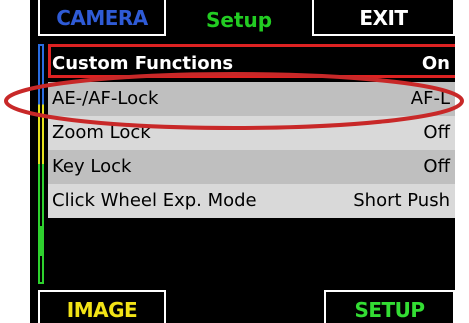 Image resolution: width=469 pixels, height=323 pixels. I want to click on menu-item-click-wheel-exp-mode: Click Wheel Exp. Mode Short Push, so click(251, 201).